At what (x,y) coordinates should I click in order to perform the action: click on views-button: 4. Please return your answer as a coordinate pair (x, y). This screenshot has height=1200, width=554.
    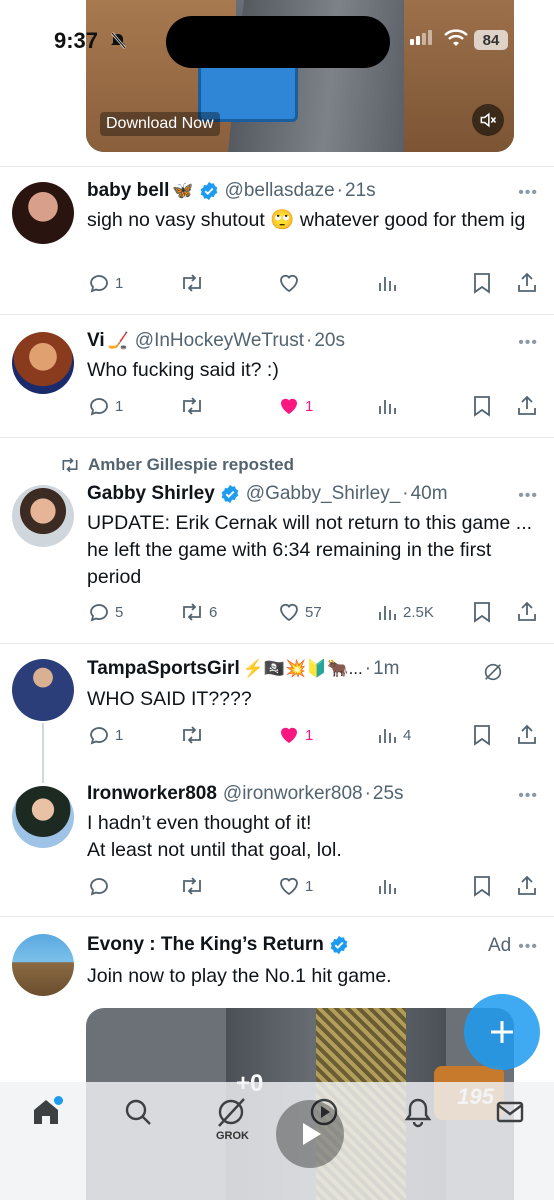
    Looking at the image, I should click on (393, 735).